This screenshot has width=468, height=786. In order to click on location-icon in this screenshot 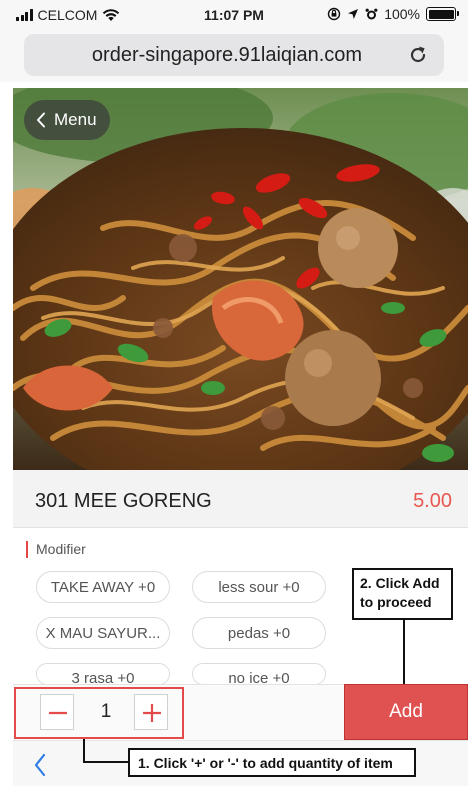, I will do `click(353, 14)`.